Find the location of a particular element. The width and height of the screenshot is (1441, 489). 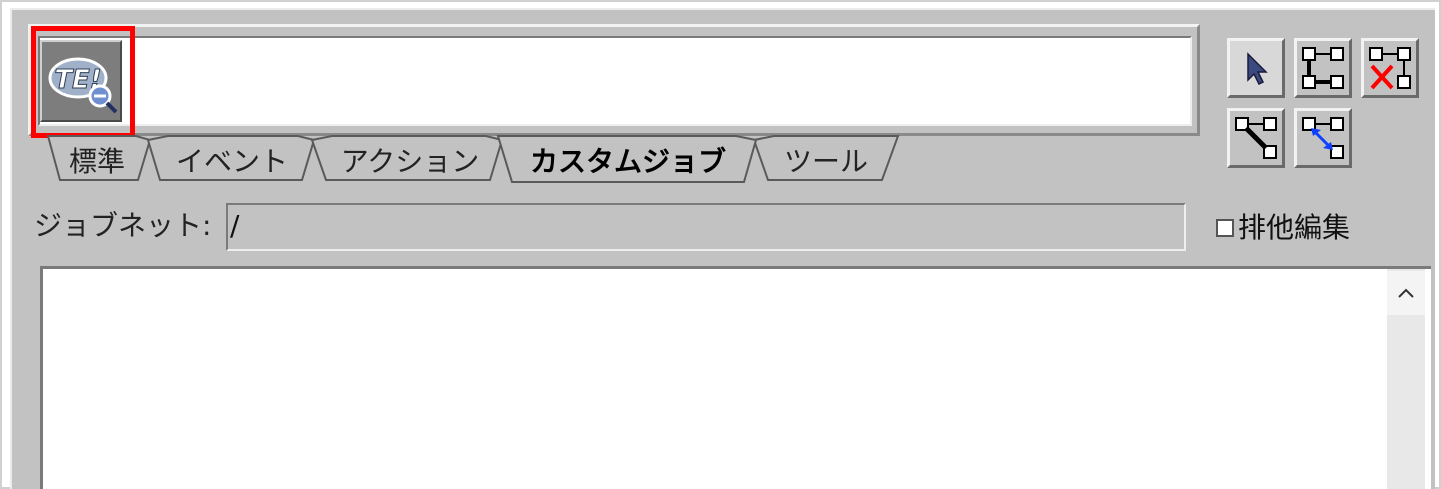

connect-icon is located at coordinates (1323, 68).